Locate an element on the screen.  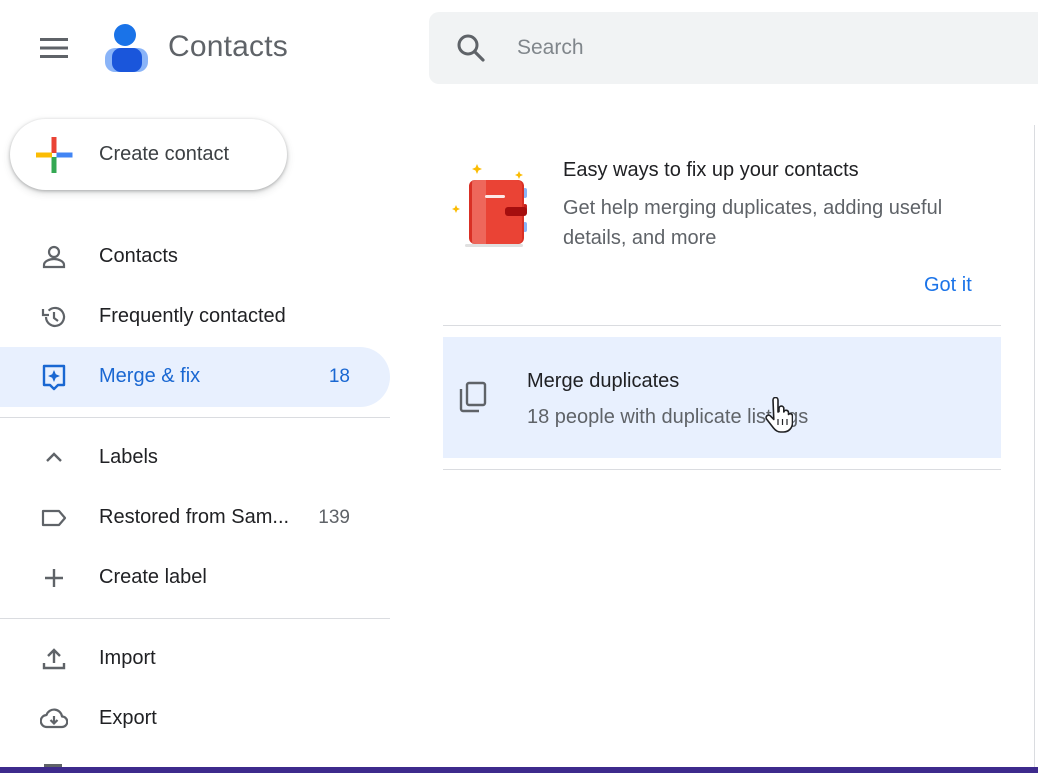
create-contact-label: Create contact is located at coordinates (164, 154).